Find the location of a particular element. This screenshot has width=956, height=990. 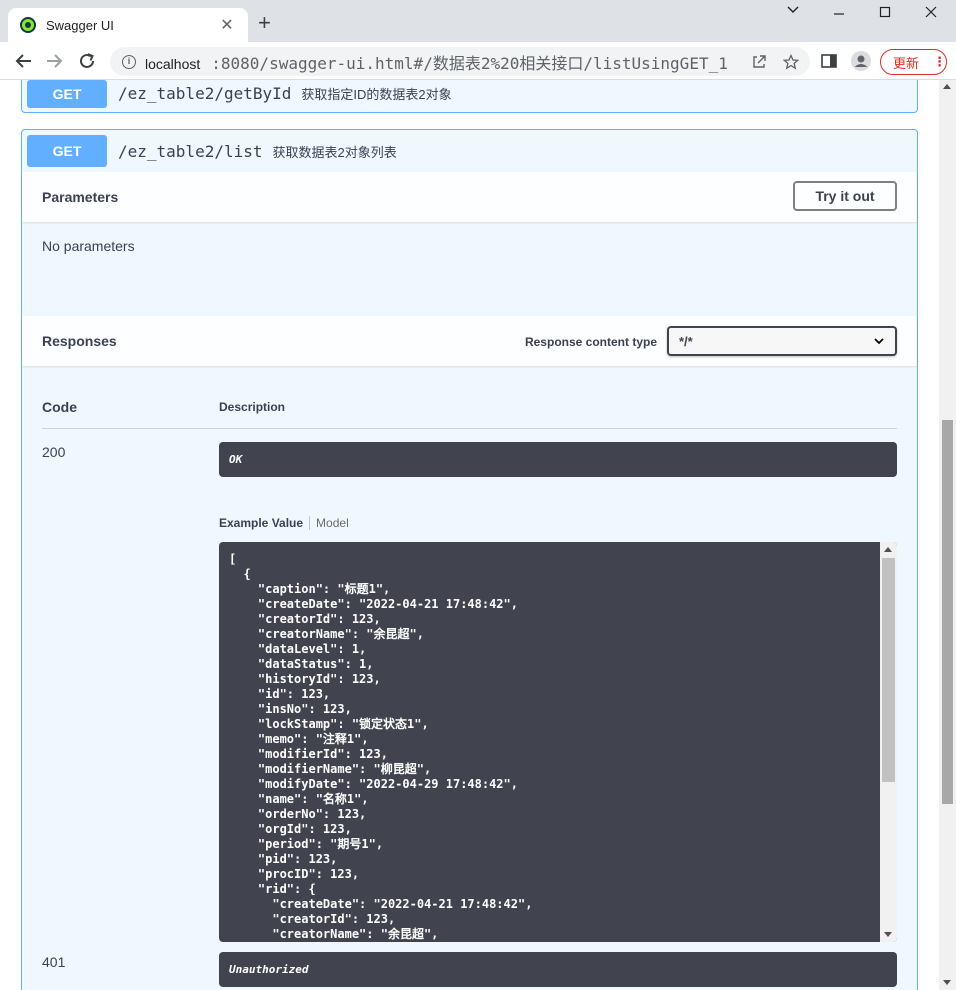

browser-tab: Swagger UI ✕ is located at coordinates (128, 25).